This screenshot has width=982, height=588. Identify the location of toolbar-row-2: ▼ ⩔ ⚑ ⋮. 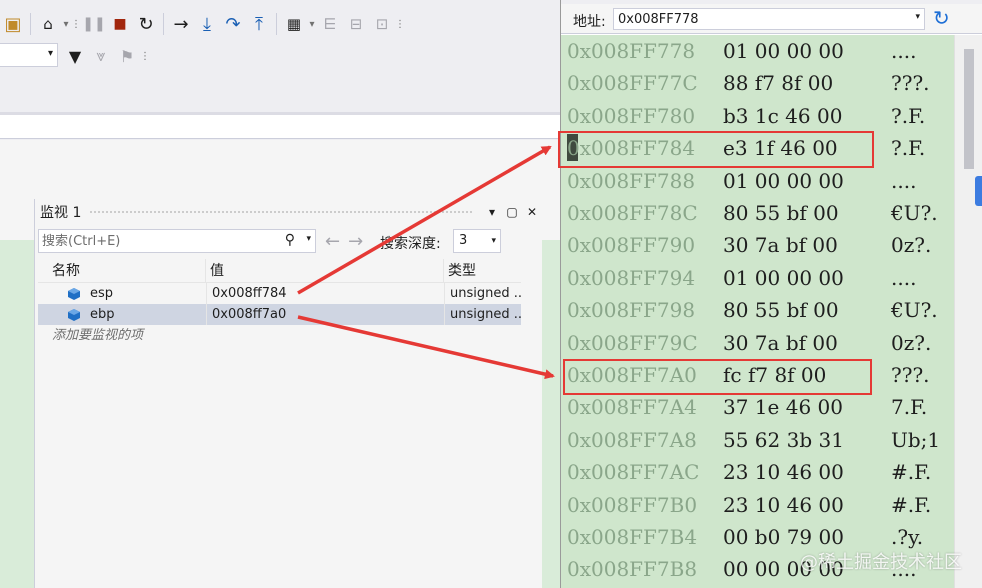
(106, 56).